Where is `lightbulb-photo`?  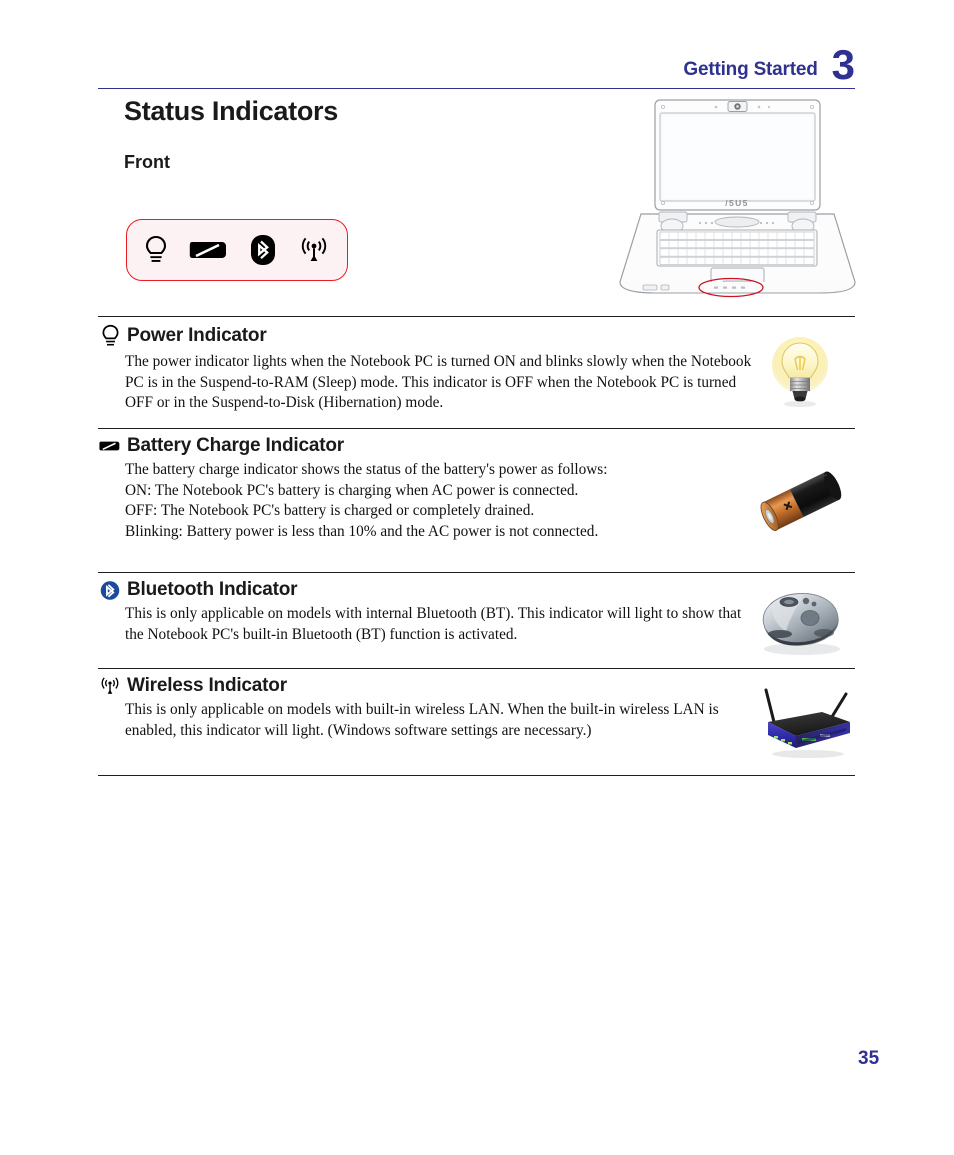 lightbulb-photo is located at coordinates (800, 372).